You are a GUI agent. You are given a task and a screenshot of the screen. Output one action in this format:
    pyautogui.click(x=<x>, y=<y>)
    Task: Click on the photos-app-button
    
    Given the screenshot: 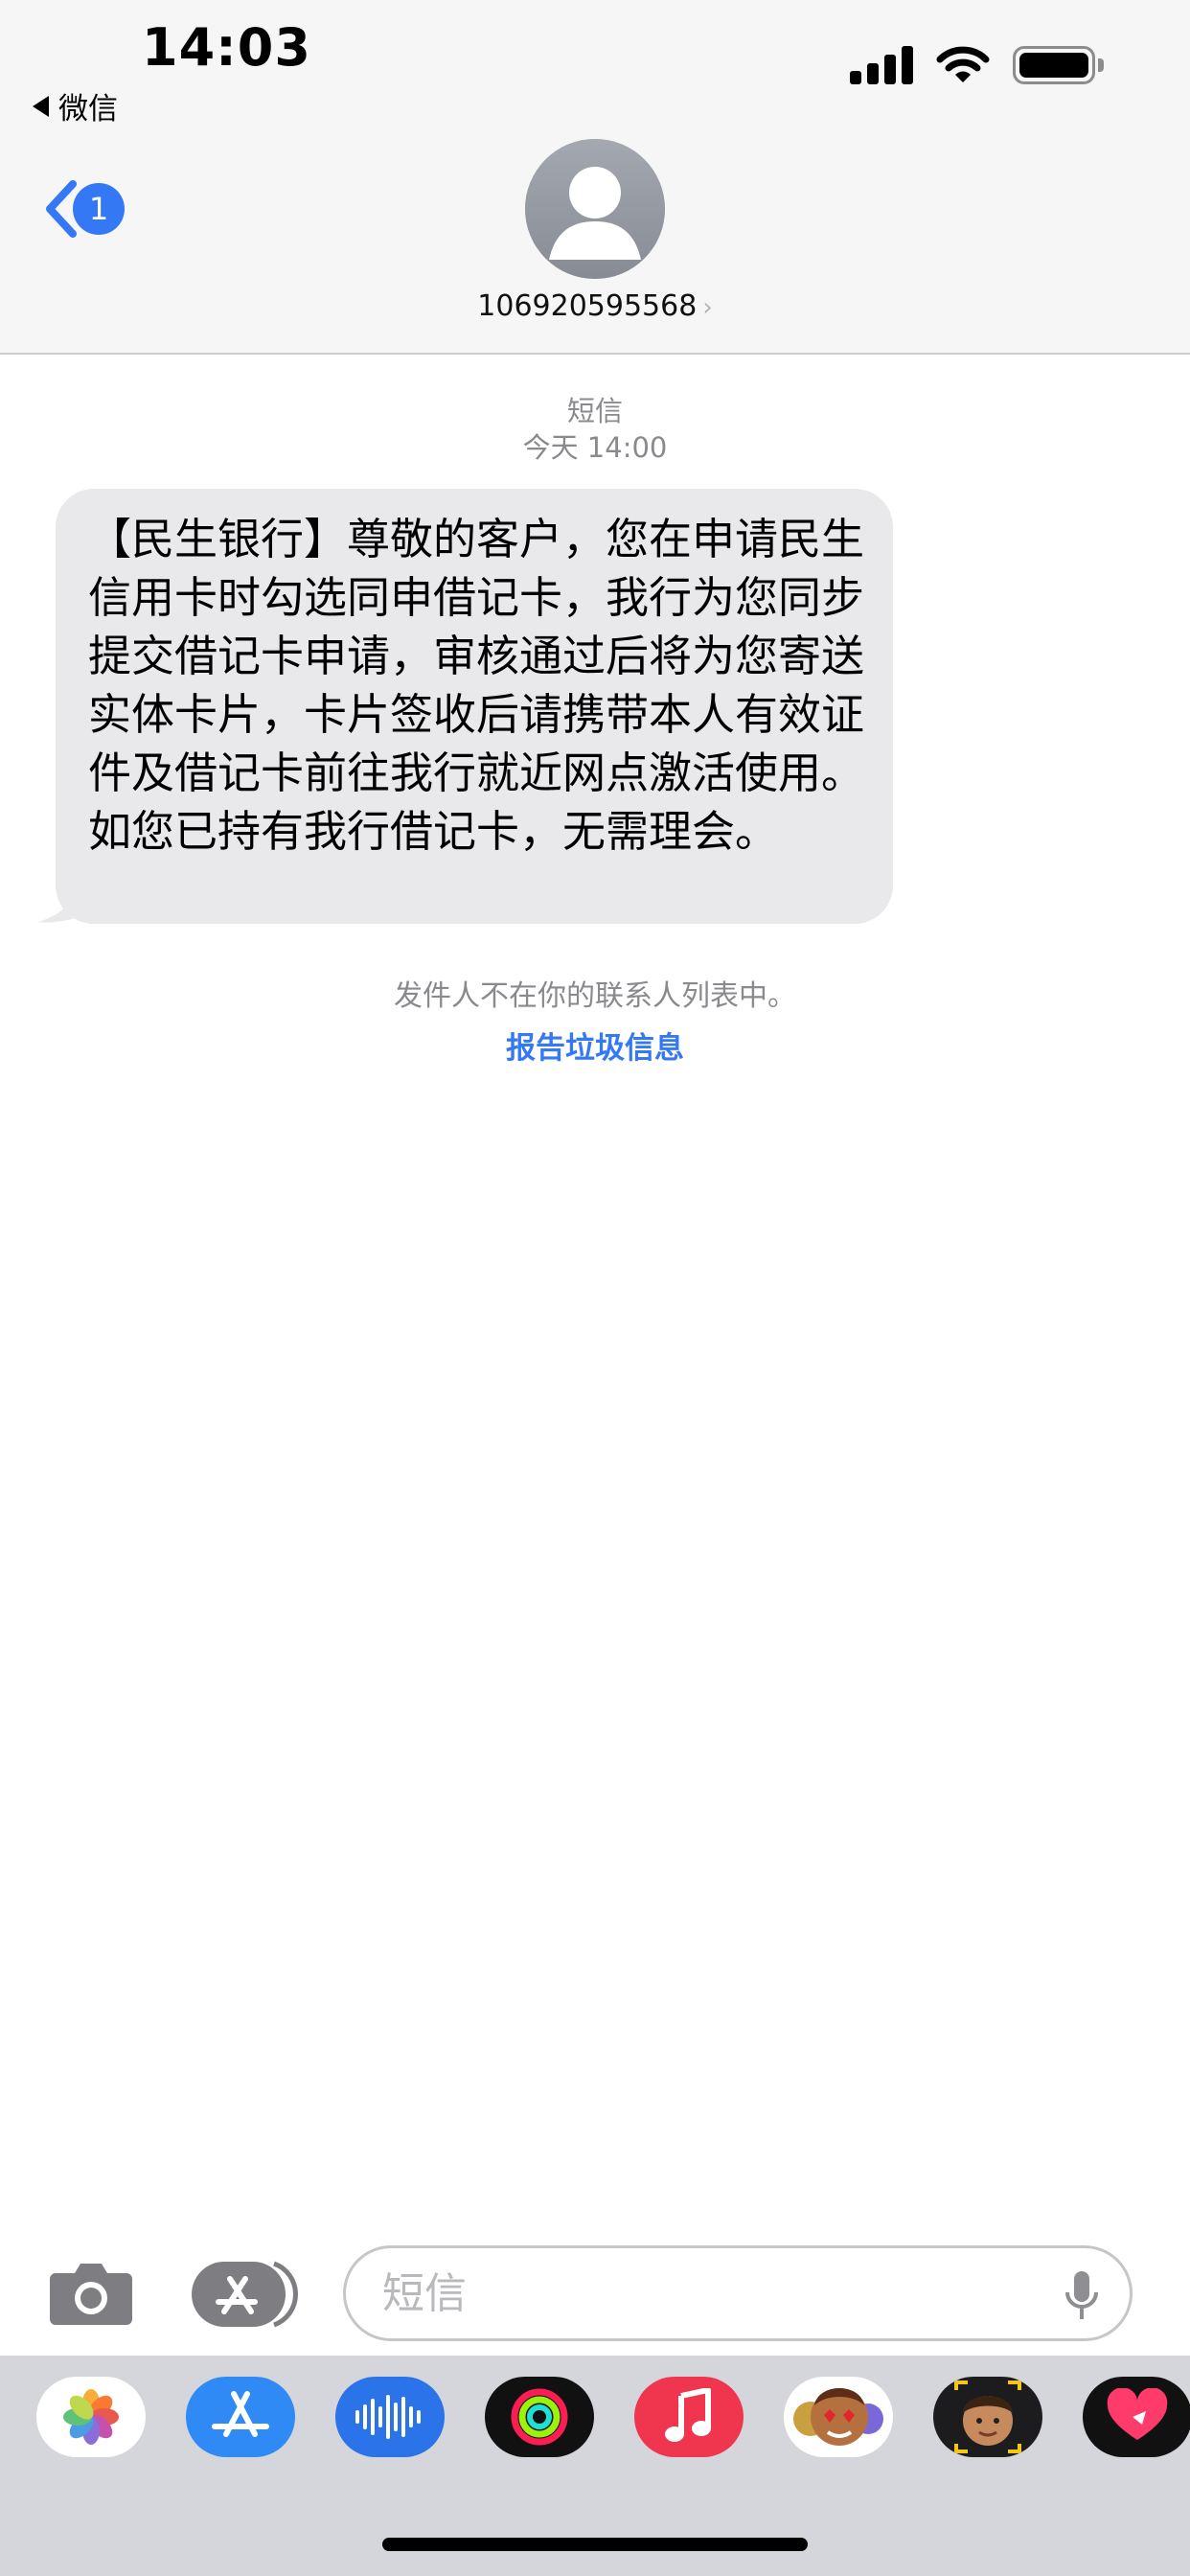 What is the action you would take?
    pyautogui.click(x=91, y=2417)
    